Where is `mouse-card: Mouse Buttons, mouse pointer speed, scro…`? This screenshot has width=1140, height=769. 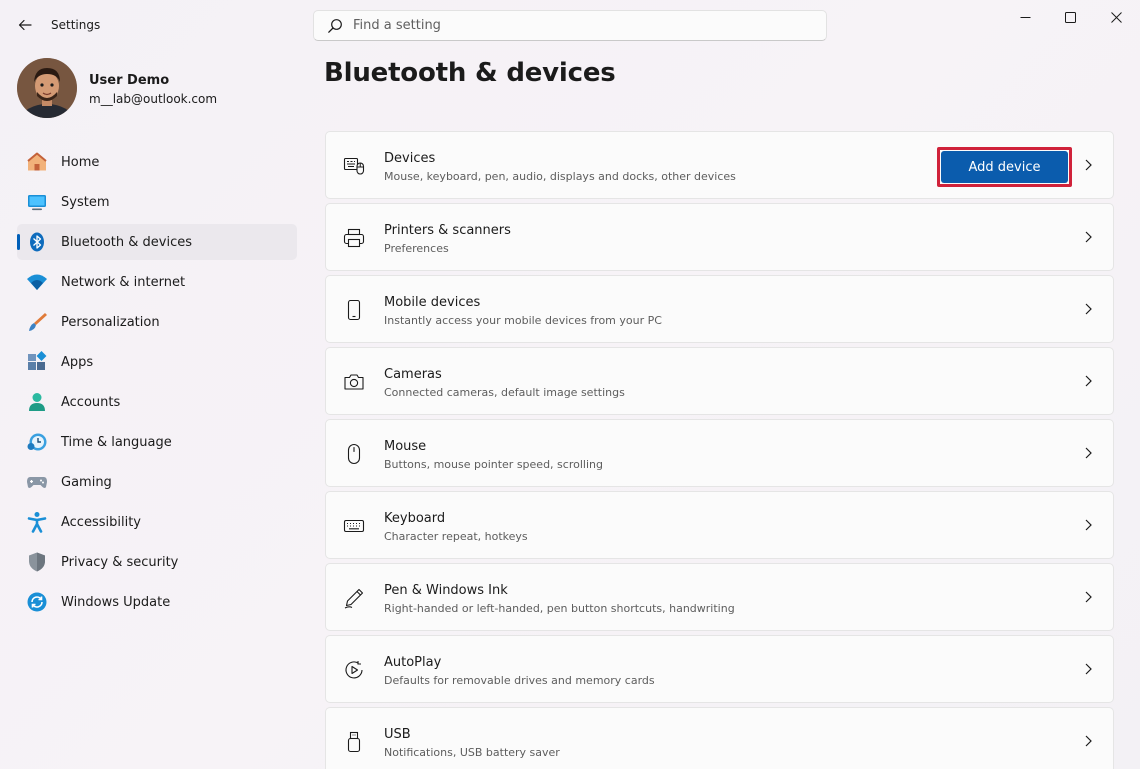 mouse-card: Mouse Buttons, mouse pointer speed, scro… is located at coordinates (719, 453).